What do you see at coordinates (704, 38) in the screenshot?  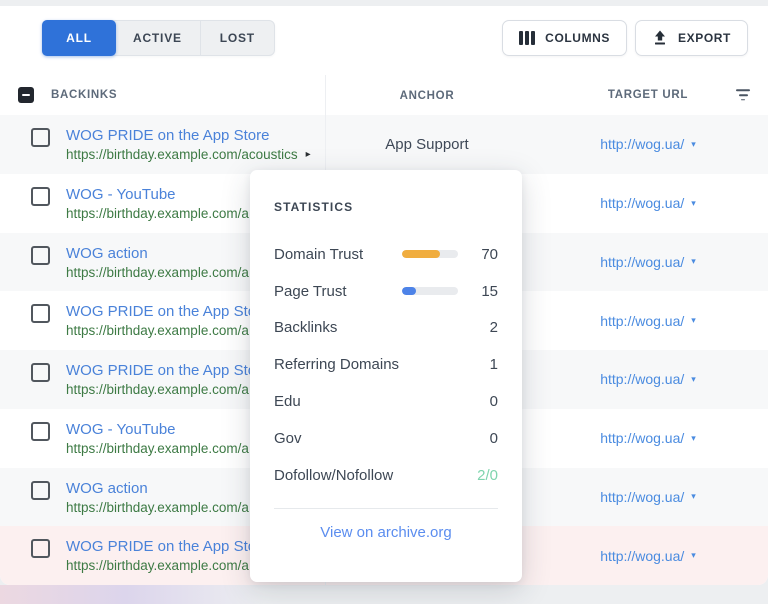 I see `export-button-label: EXPORT` at bounding box center [704, 38].